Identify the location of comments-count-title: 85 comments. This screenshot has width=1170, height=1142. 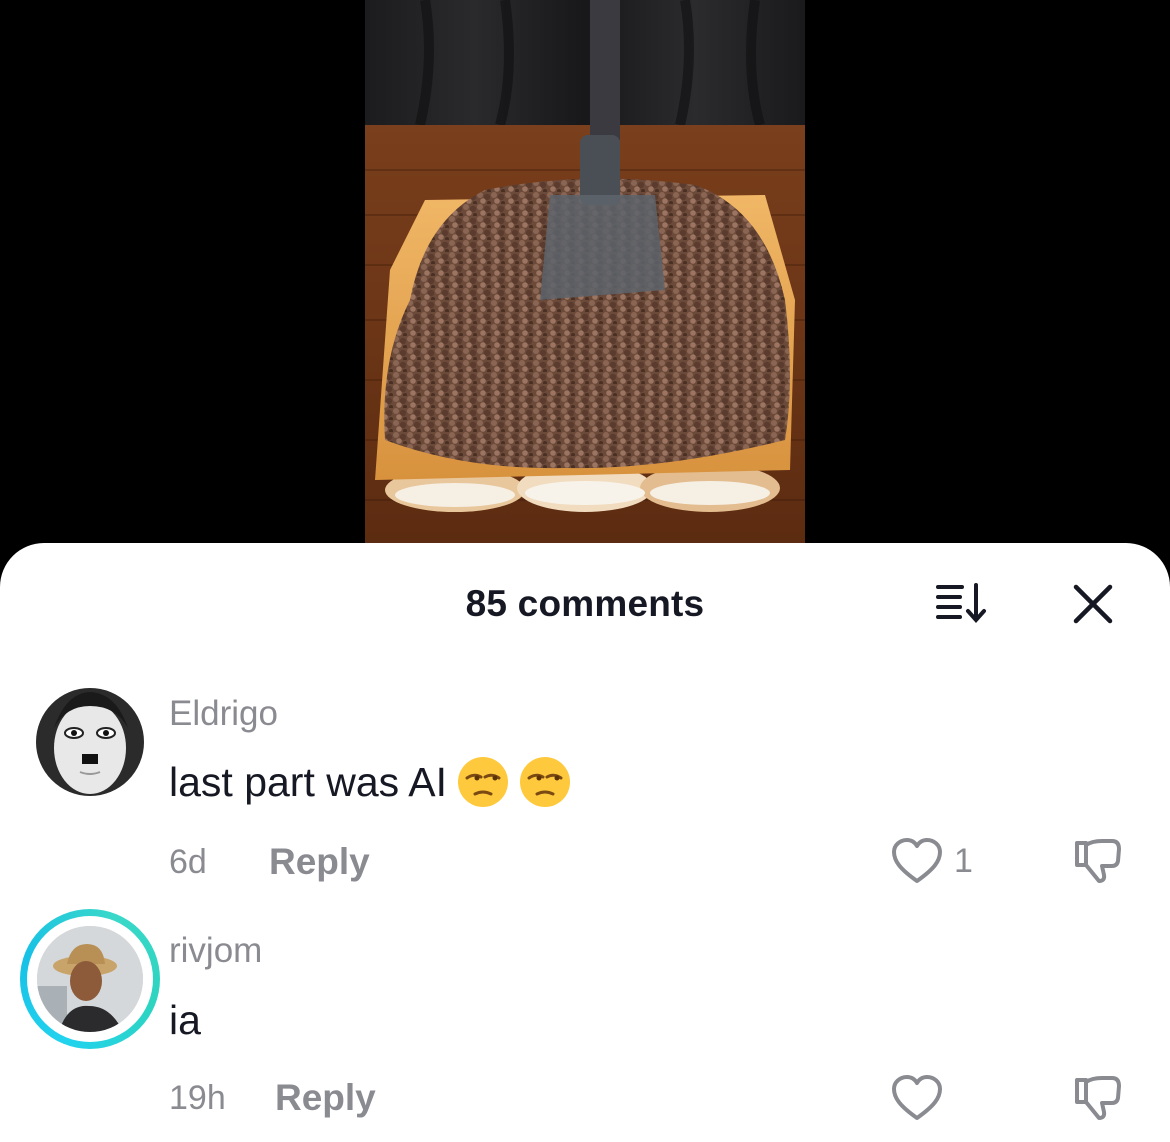
(585, 603).